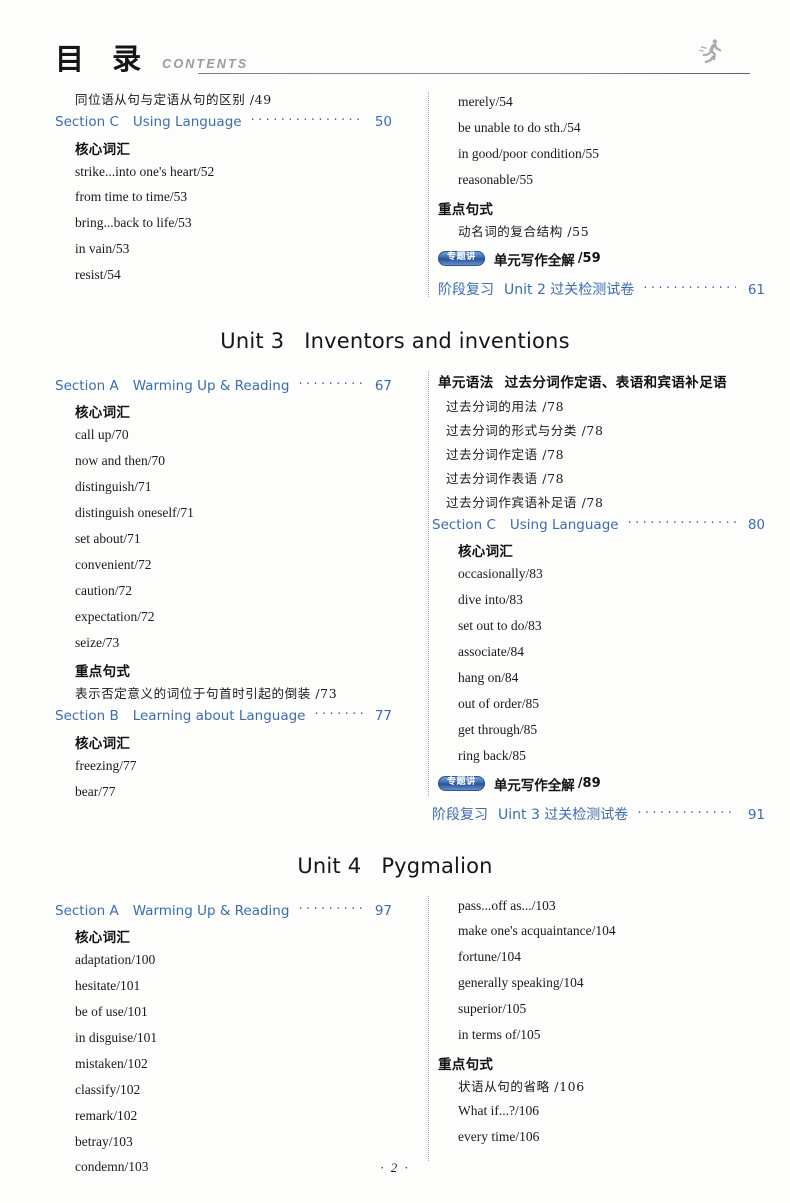 The image size is (790, 1203). What do you see at coordinates (528, 153) in the screenshot?
I see `list-item: in good/poor condition/55` at bounding box center [528, 153].